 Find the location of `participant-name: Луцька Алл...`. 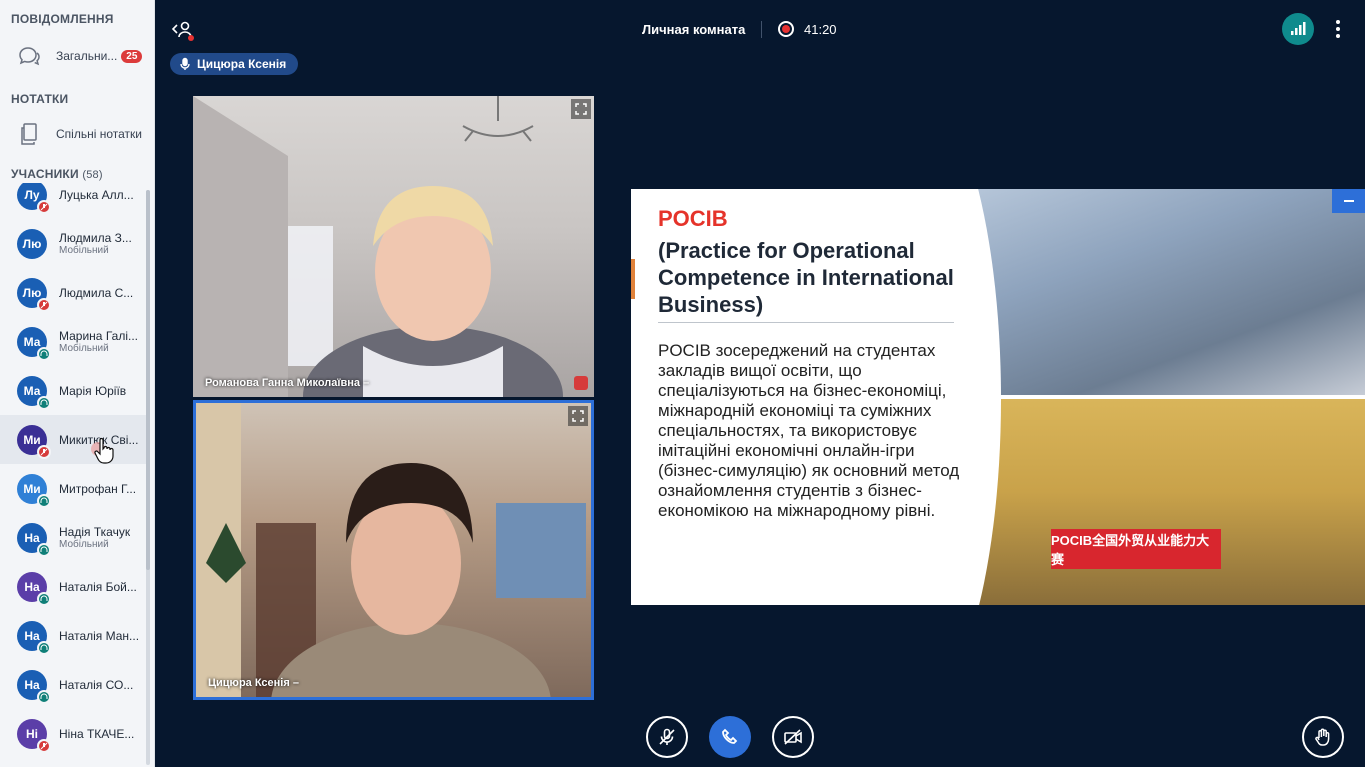

participant-name: Луцька Алл... is located at coordinates (96, 194).